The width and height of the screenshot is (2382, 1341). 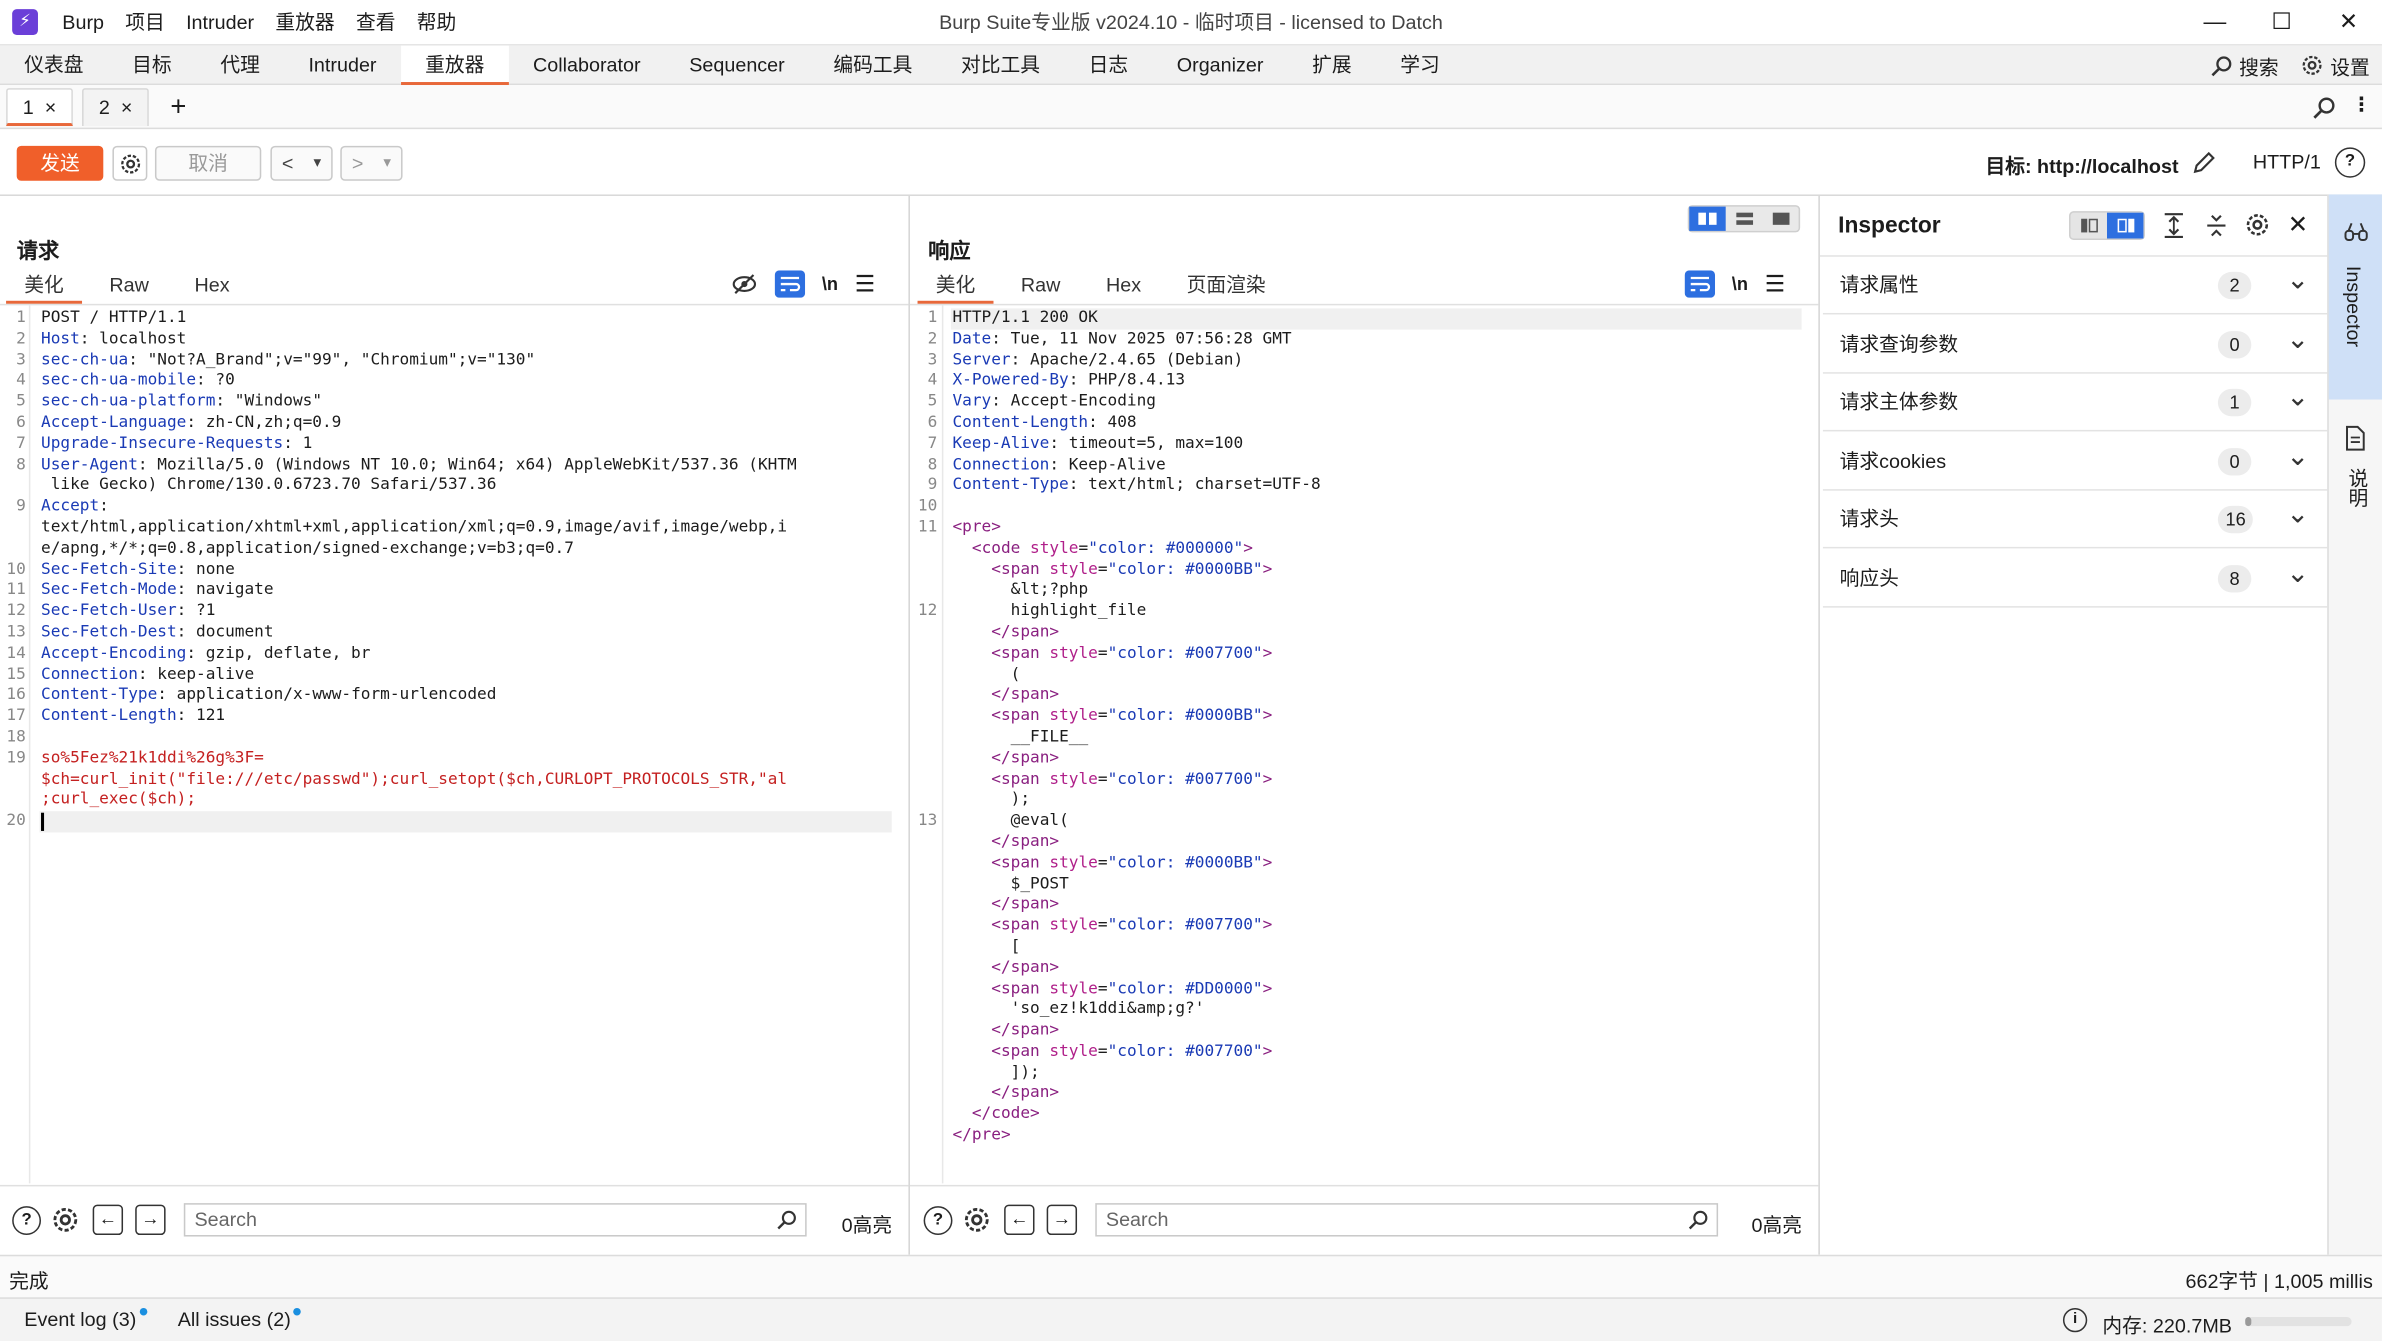 What do you see at coordinates (1054, 694) in the screenshot?
I see `tag-bracket: >` at bounding box center [1054, 694].